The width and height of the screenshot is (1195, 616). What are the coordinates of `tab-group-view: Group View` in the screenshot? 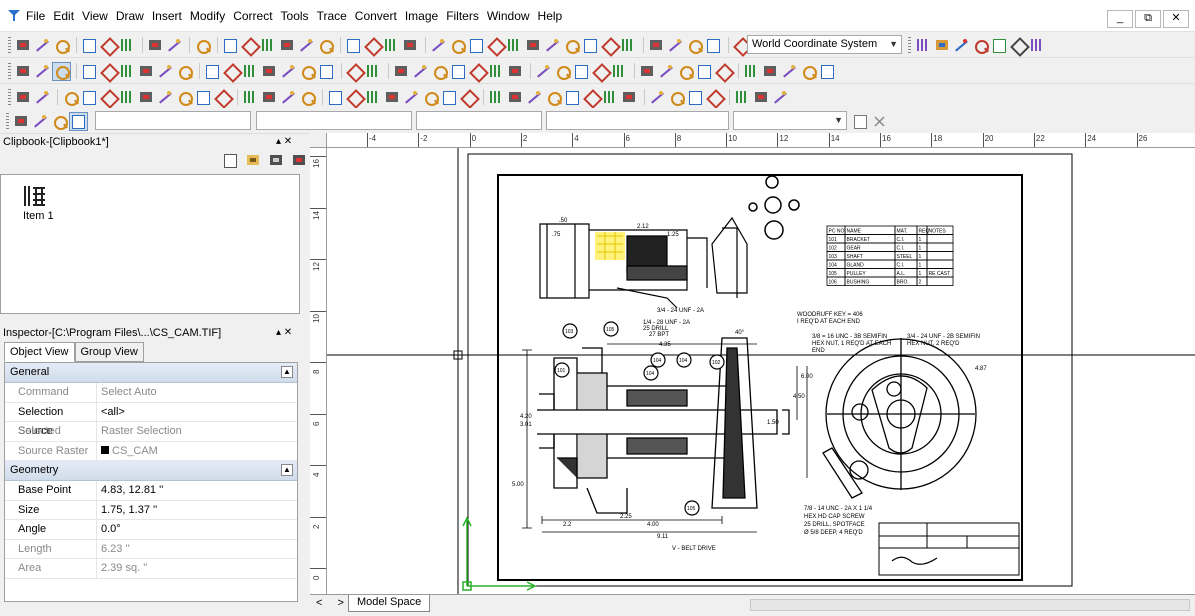 It's located at (109, 352).